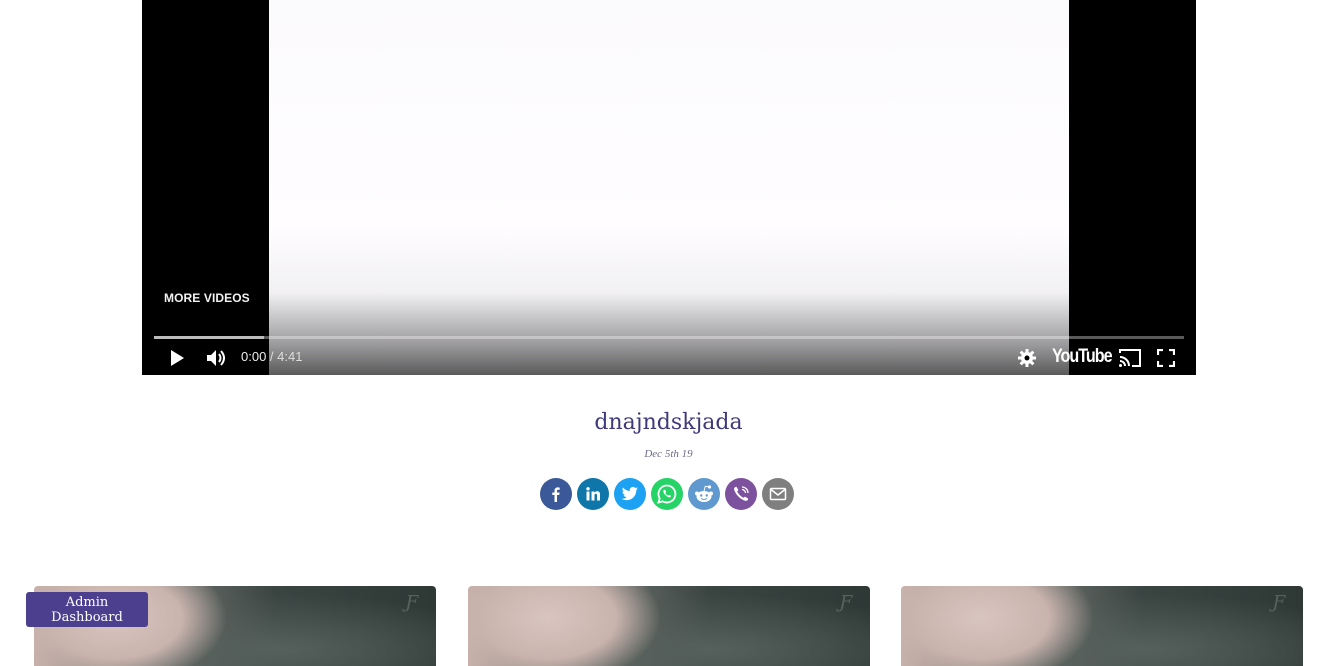  I want to click on volume-button, so click(217, 357).